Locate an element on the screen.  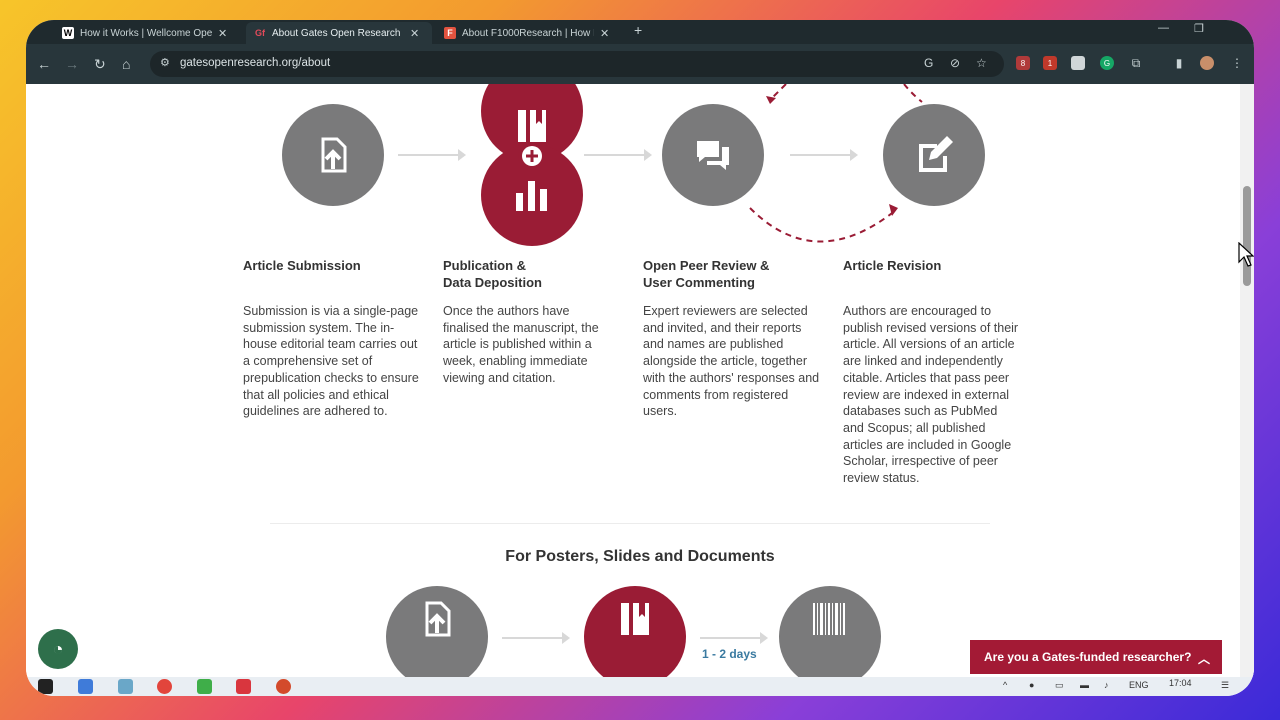
extension-1-icon: 8 is located at coordinates (1023, 63).